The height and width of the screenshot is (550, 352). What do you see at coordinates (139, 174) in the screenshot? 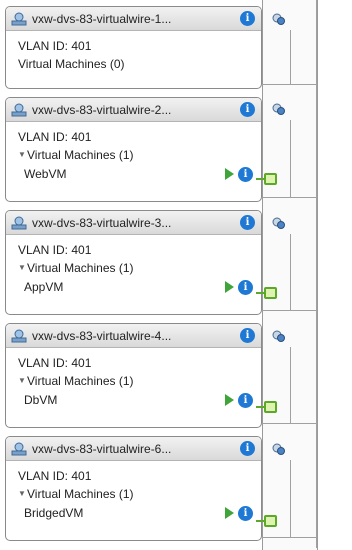
I see `vm-list-item: WebVM i` at bounding box center [139, 174].